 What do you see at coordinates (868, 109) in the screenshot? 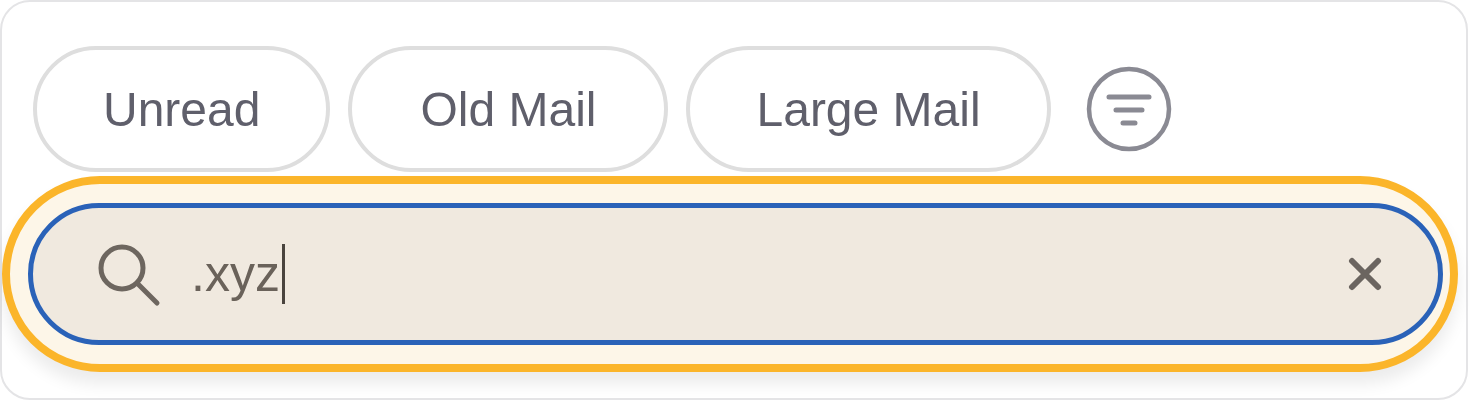
I see `filter-chip: Large Mail` at bounding box center [868, 109].